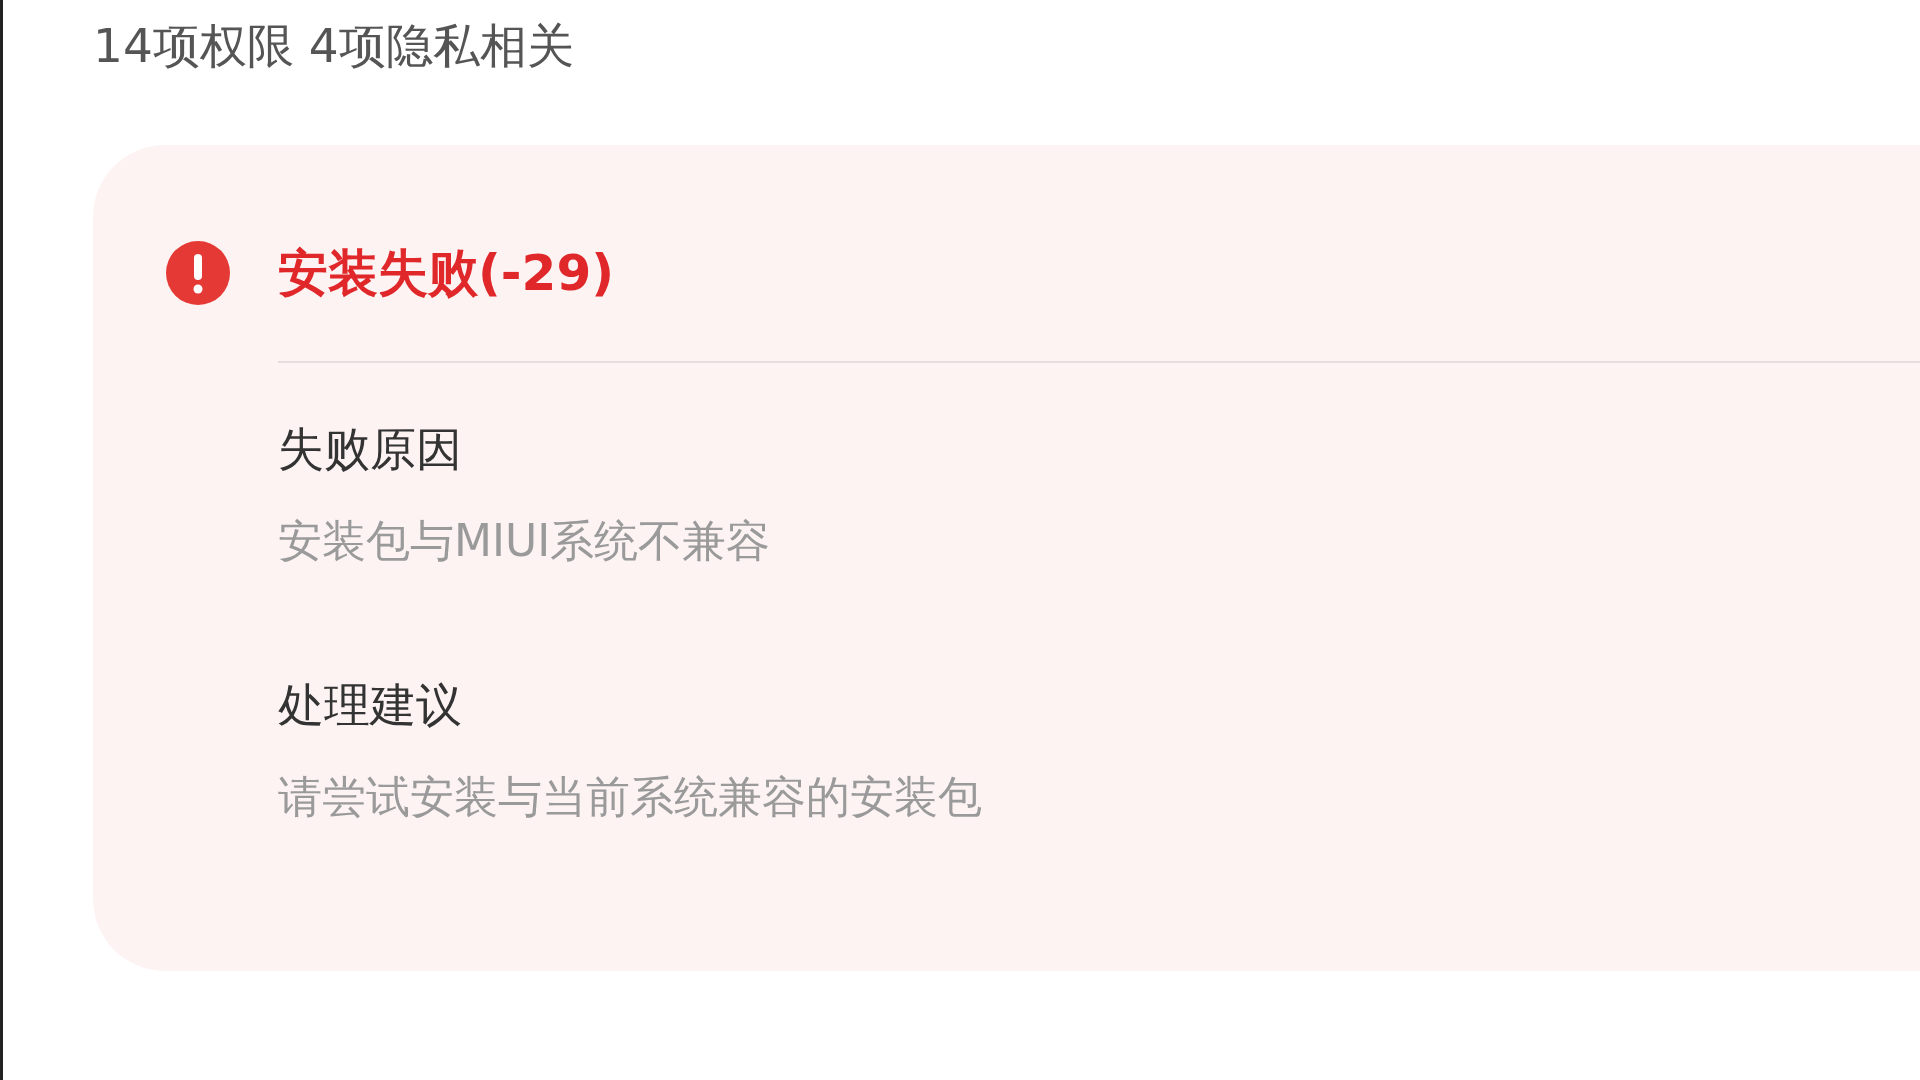  Describe the element at coordinates (333, 46) in the screenshot. I see `permission-summary: 14项权限 4项隐私相关` at that location.